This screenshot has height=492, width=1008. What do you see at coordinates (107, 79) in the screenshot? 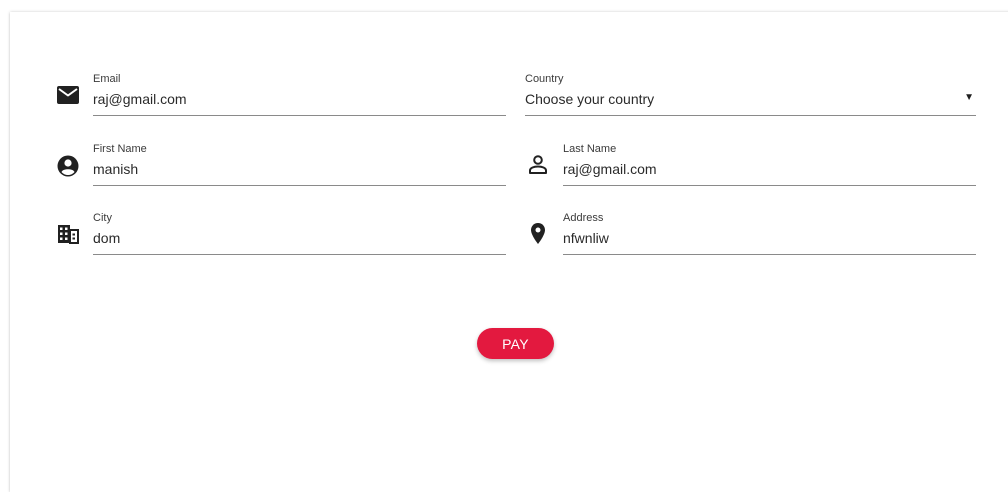
I see `email-label: Email` at bounding box center [107, 79].